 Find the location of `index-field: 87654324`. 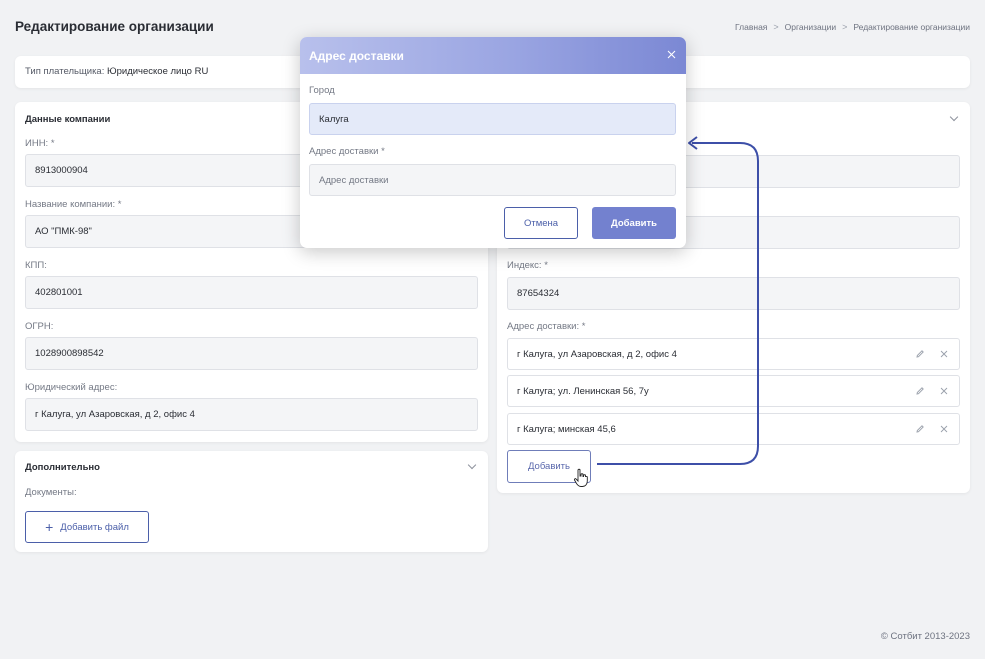

index-field: 87654324 is located at coordinates (733, 293).